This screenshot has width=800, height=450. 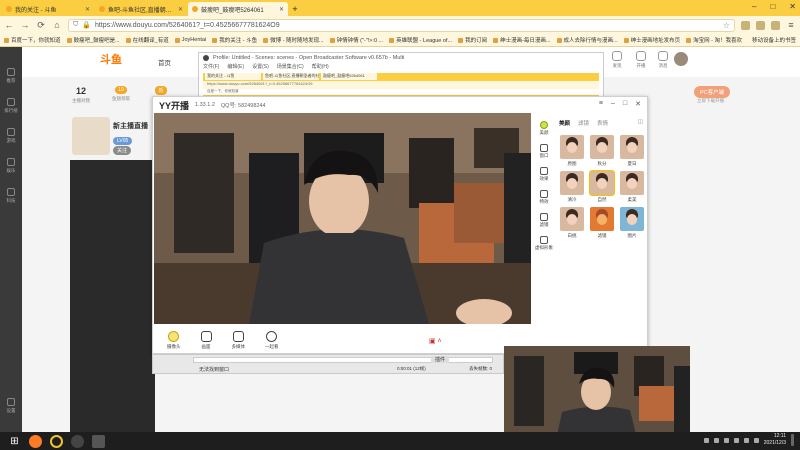 What do you see at coordinates (544, 220) in the screenshot?
I see `side-filter: 滤镜` at bounding box center [544, 220].